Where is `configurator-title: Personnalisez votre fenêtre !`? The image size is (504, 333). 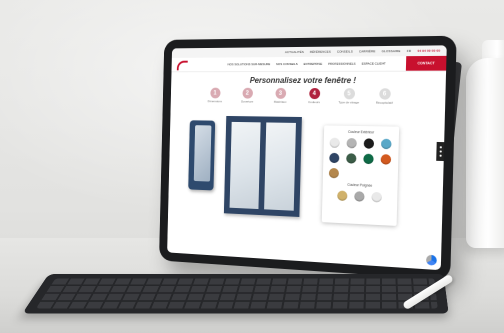
configurator-title: Personnalisez votre fenêtre ! is located at coordinates (303, 80).